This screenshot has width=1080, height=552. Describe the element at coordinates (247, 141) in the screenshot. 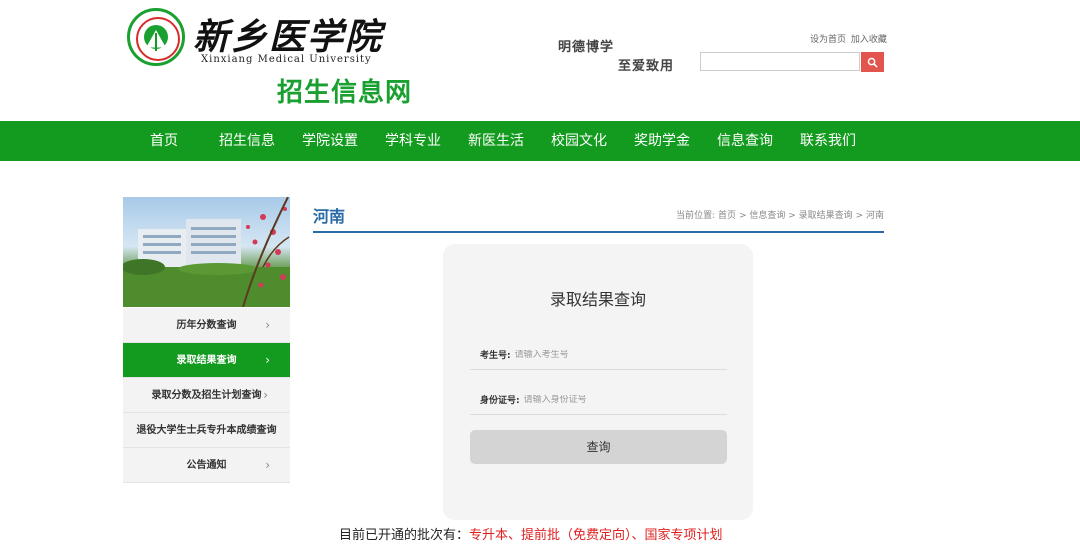

I see `nav-admissions-info: 招生信息` at that location.